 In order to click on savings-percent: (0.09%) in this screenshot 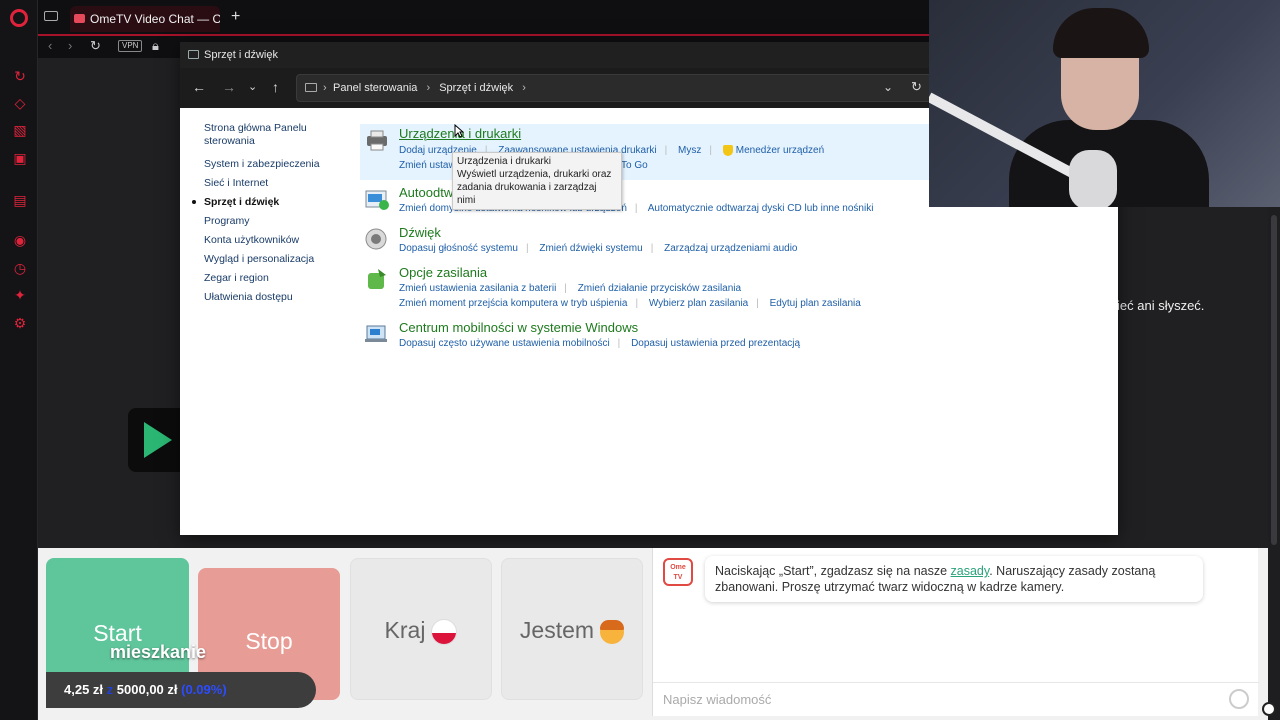, I will do `click(204, 689)`.